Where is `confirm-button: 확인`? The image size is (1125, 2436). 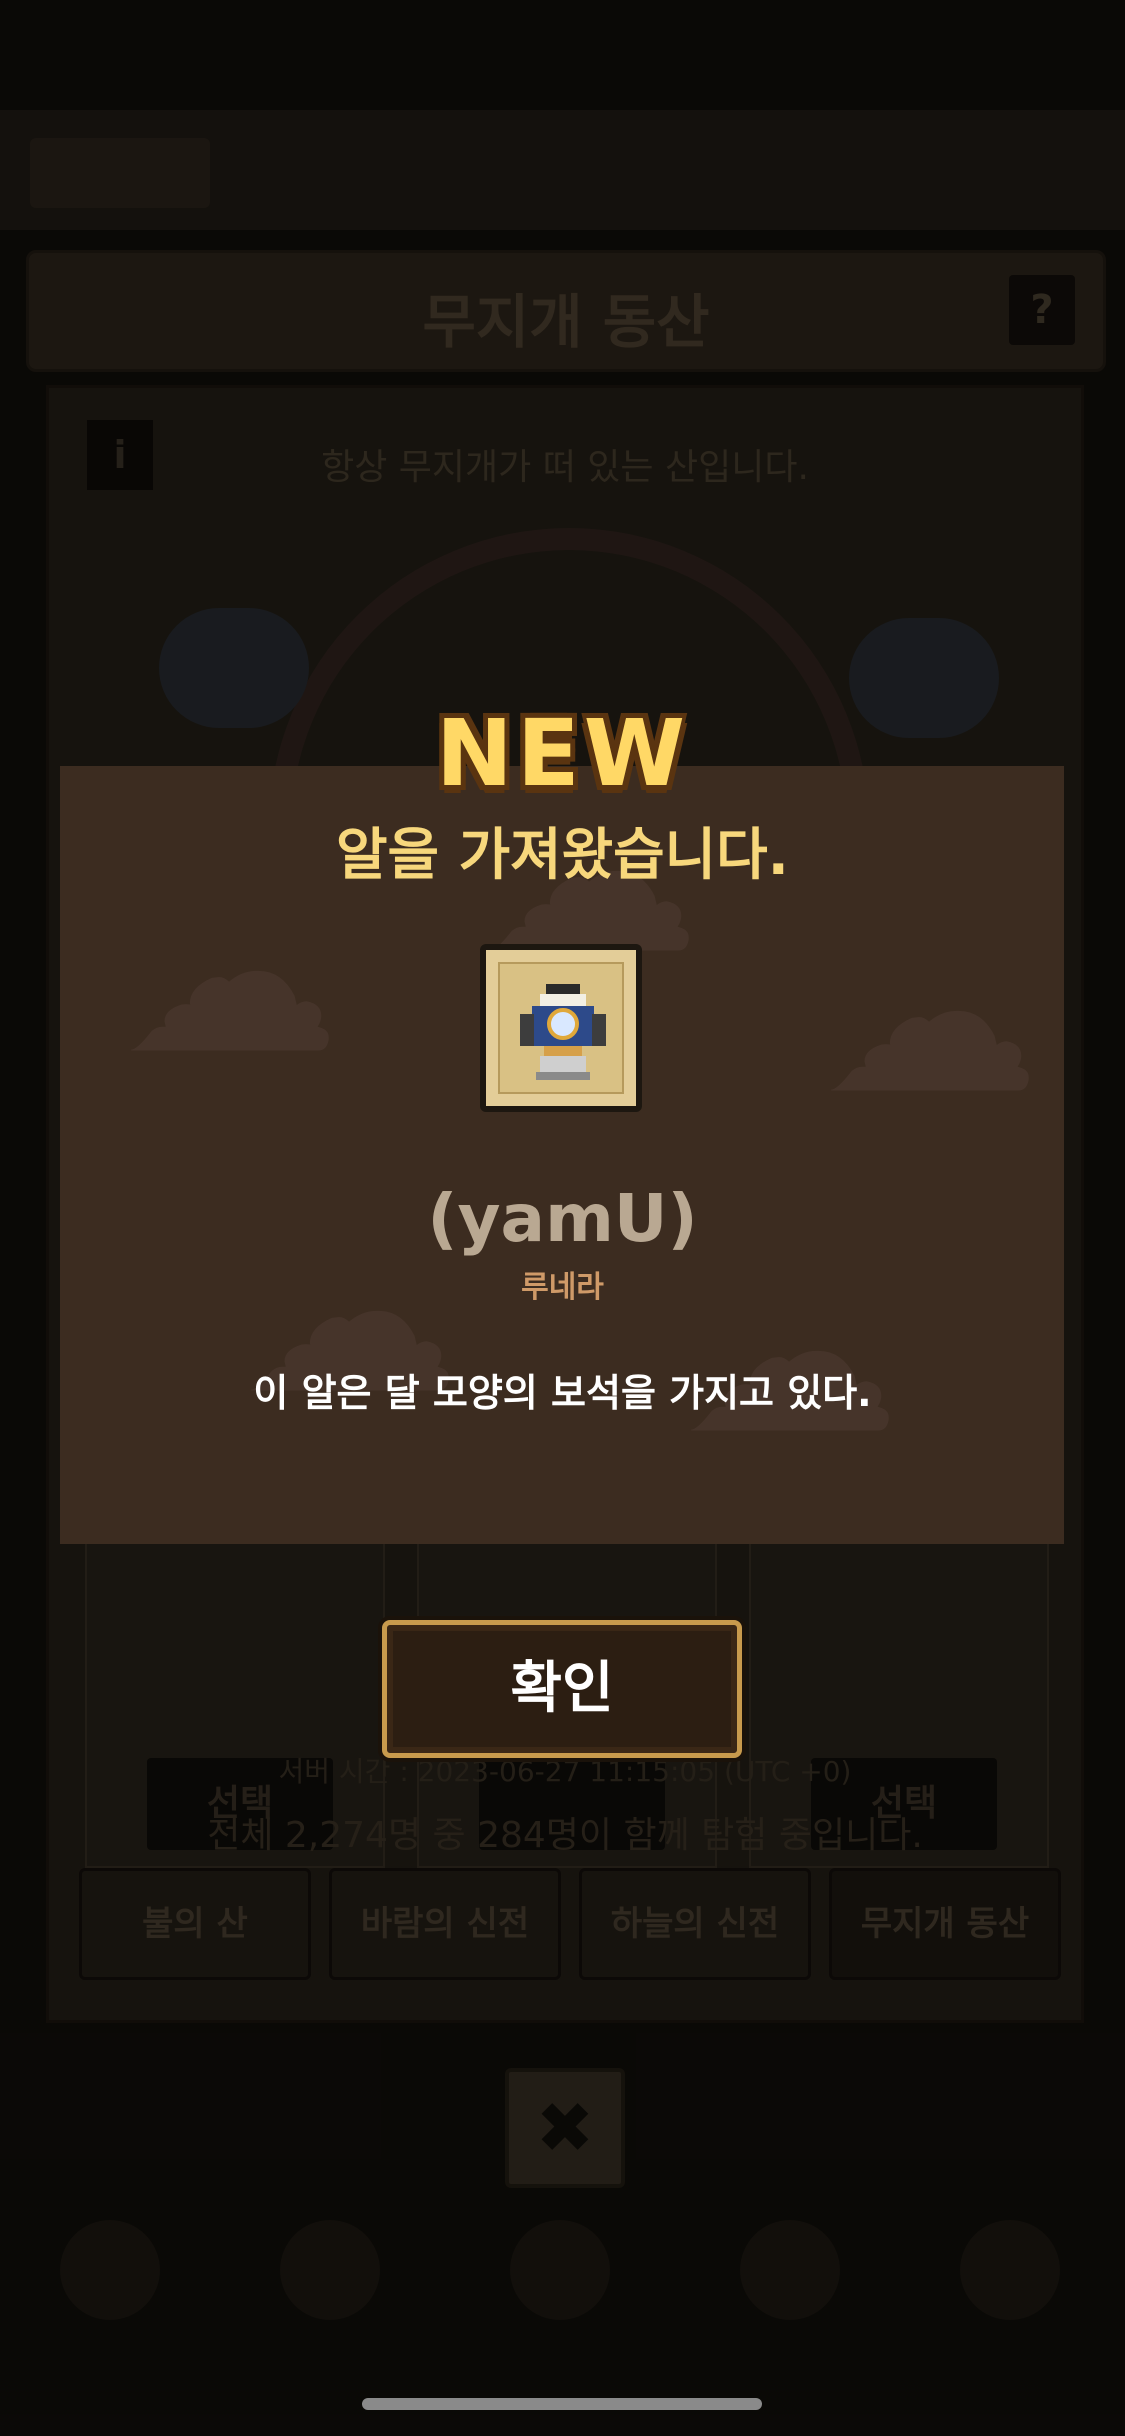
confirm-button: 확인 is located at coordinates (562, 1689).